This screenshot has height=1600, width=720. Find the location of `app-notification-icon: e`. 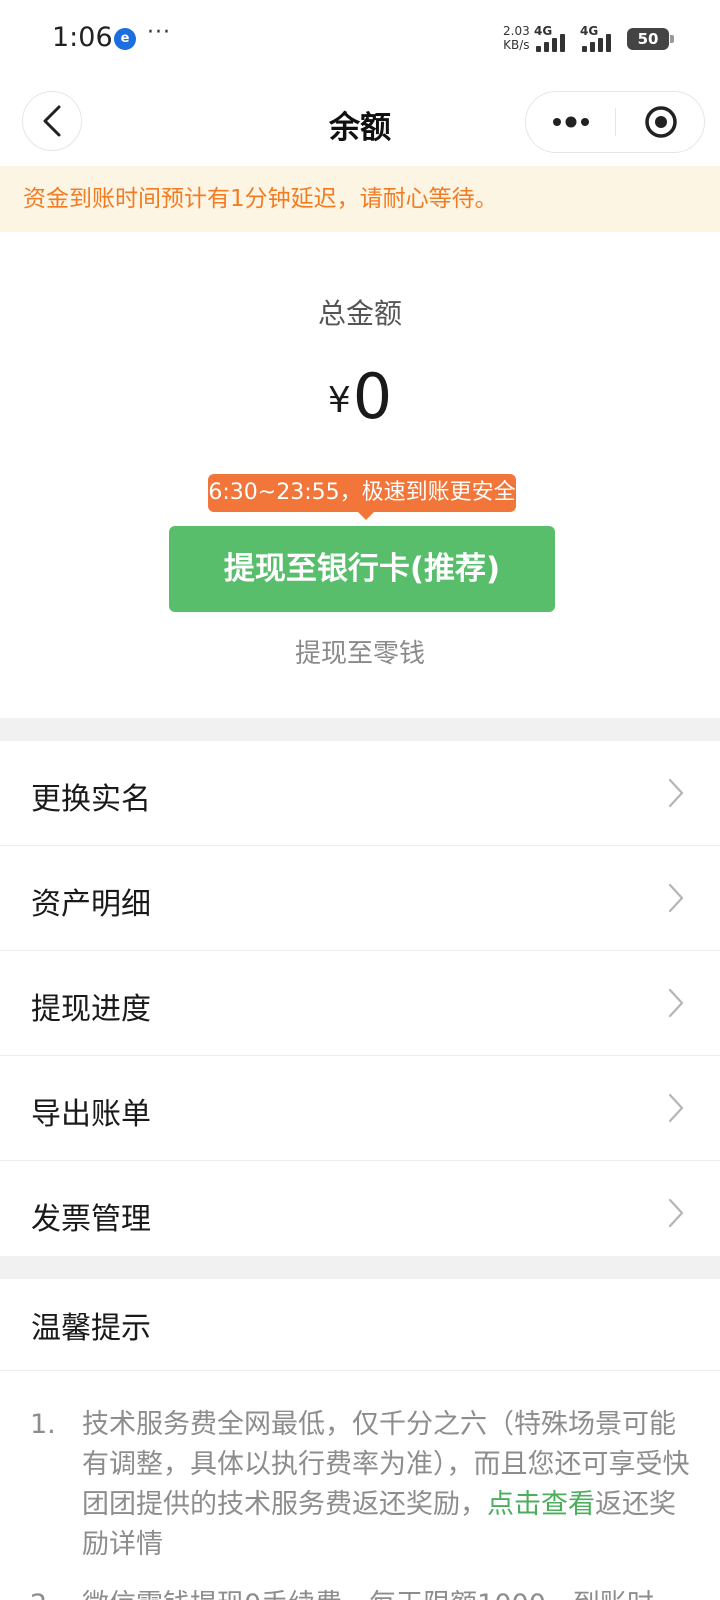

app-notification-icon: e is located at coordinates (125, 39).